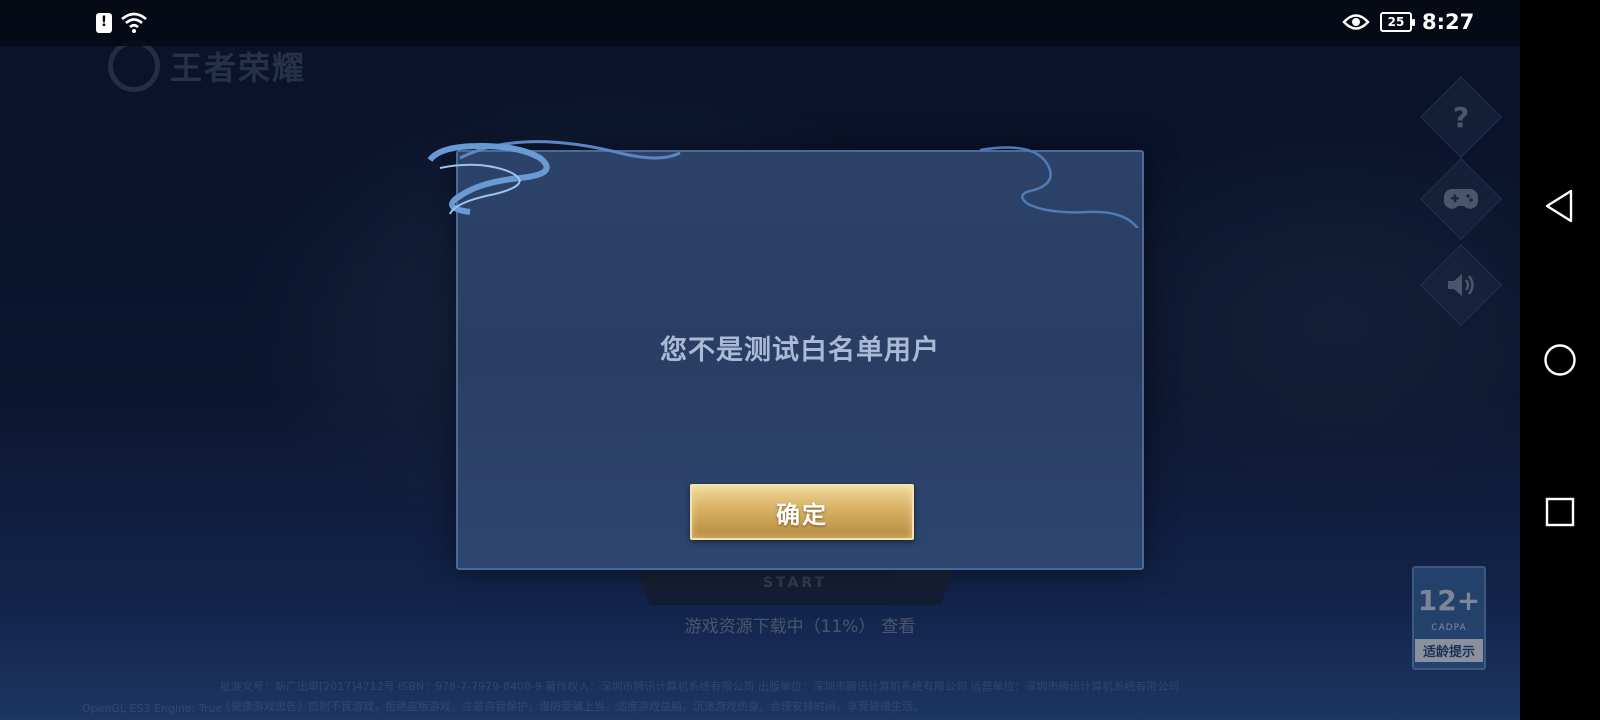  I want to click on home-button, so click(1560, 360).